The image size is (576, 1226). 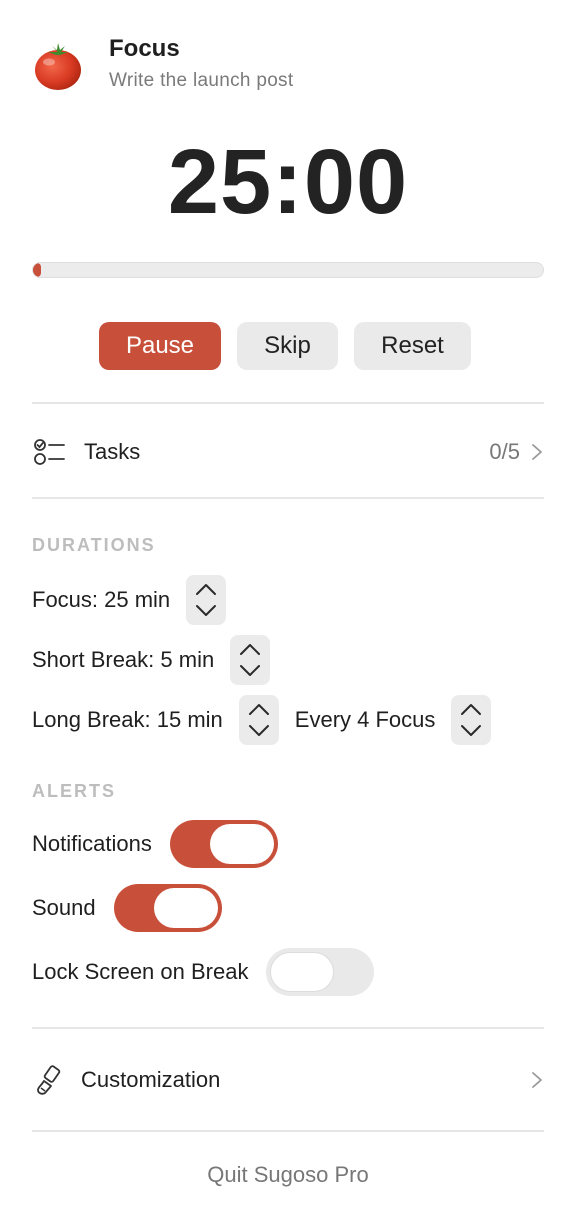 I want to click on tasks-label: Tasks, so click(x=112, y=451).